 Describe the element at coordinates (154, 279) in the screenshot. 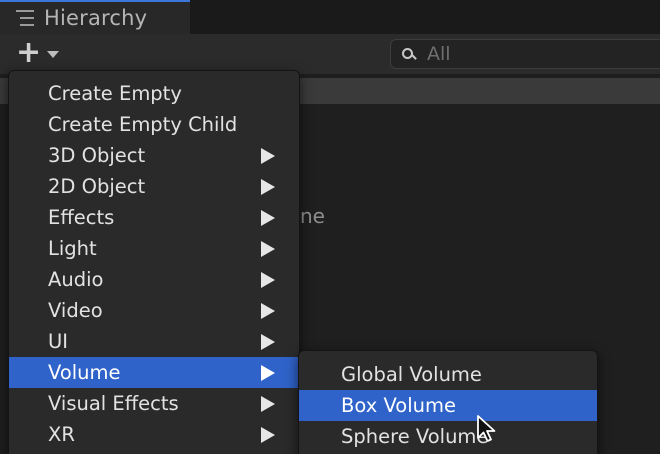

I see `menu-item-audio: Audio` at that location.